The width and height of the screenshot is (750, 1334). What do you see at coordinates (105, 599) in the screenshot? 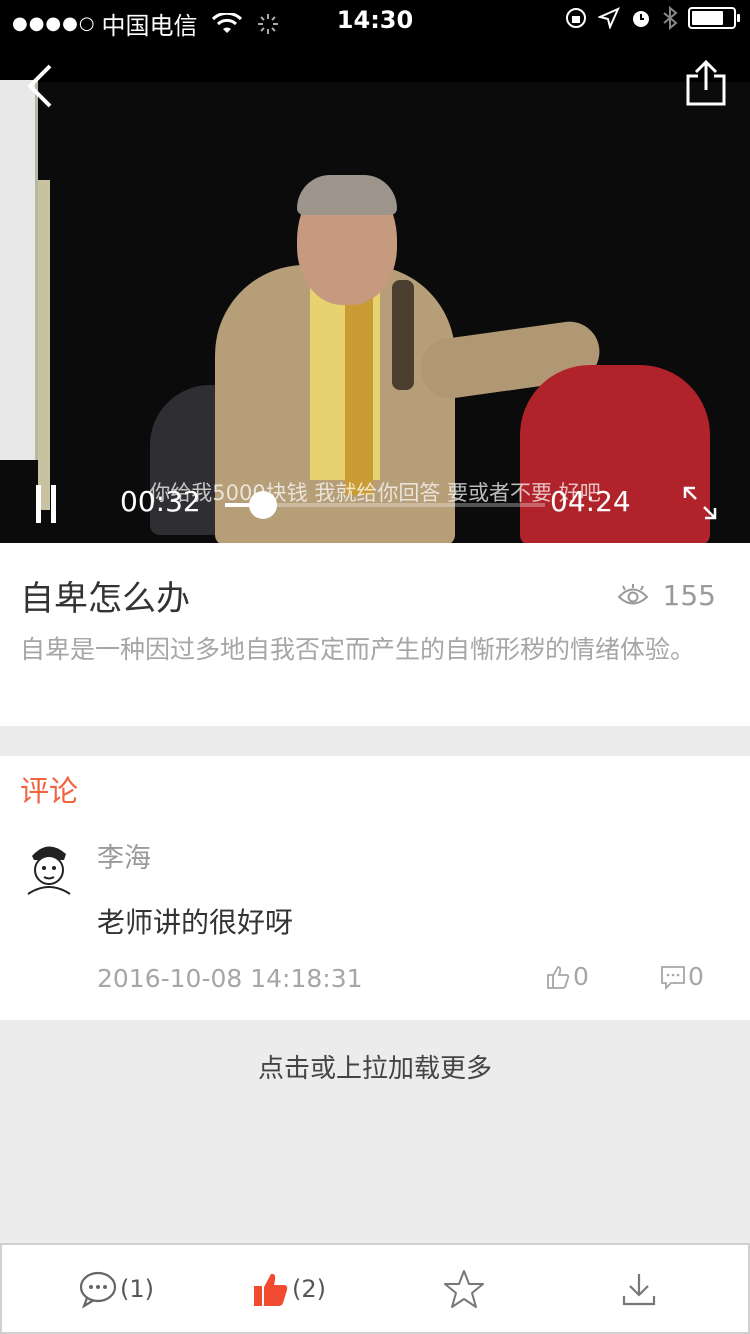
I see `video-title: 自卑怎么办` at bounding box center [105, 599].